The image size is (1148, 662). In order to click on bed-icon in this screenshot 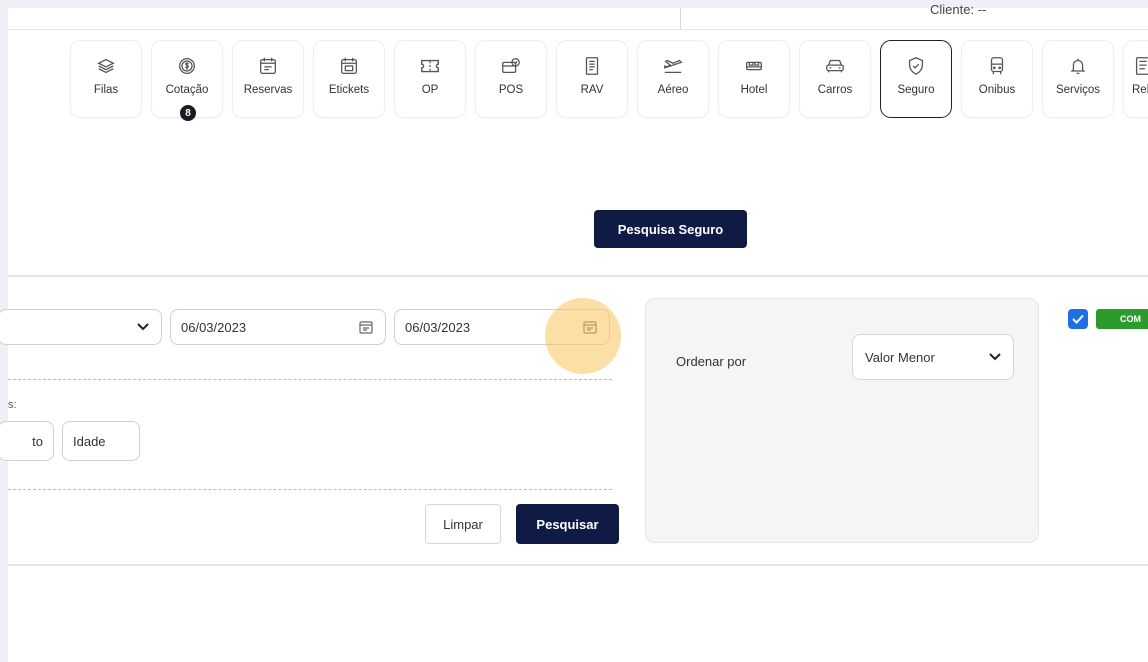, I will do `click(754, 66)`.